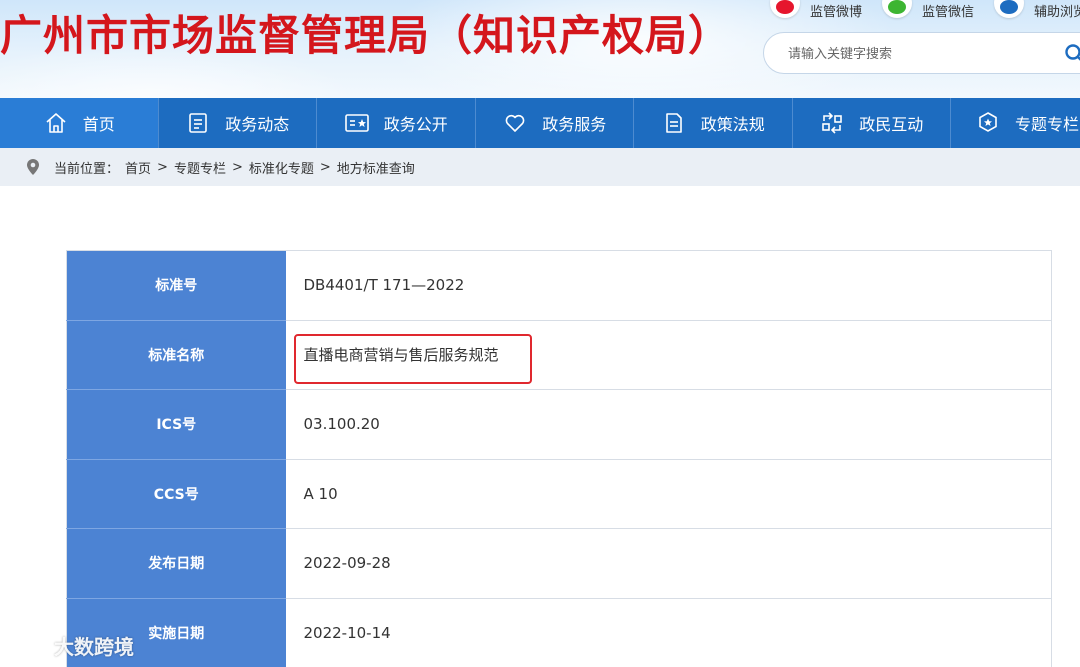  Describe the element at coordinates (357, 123) in the screenshot. I see `open-government-icon` at that location.